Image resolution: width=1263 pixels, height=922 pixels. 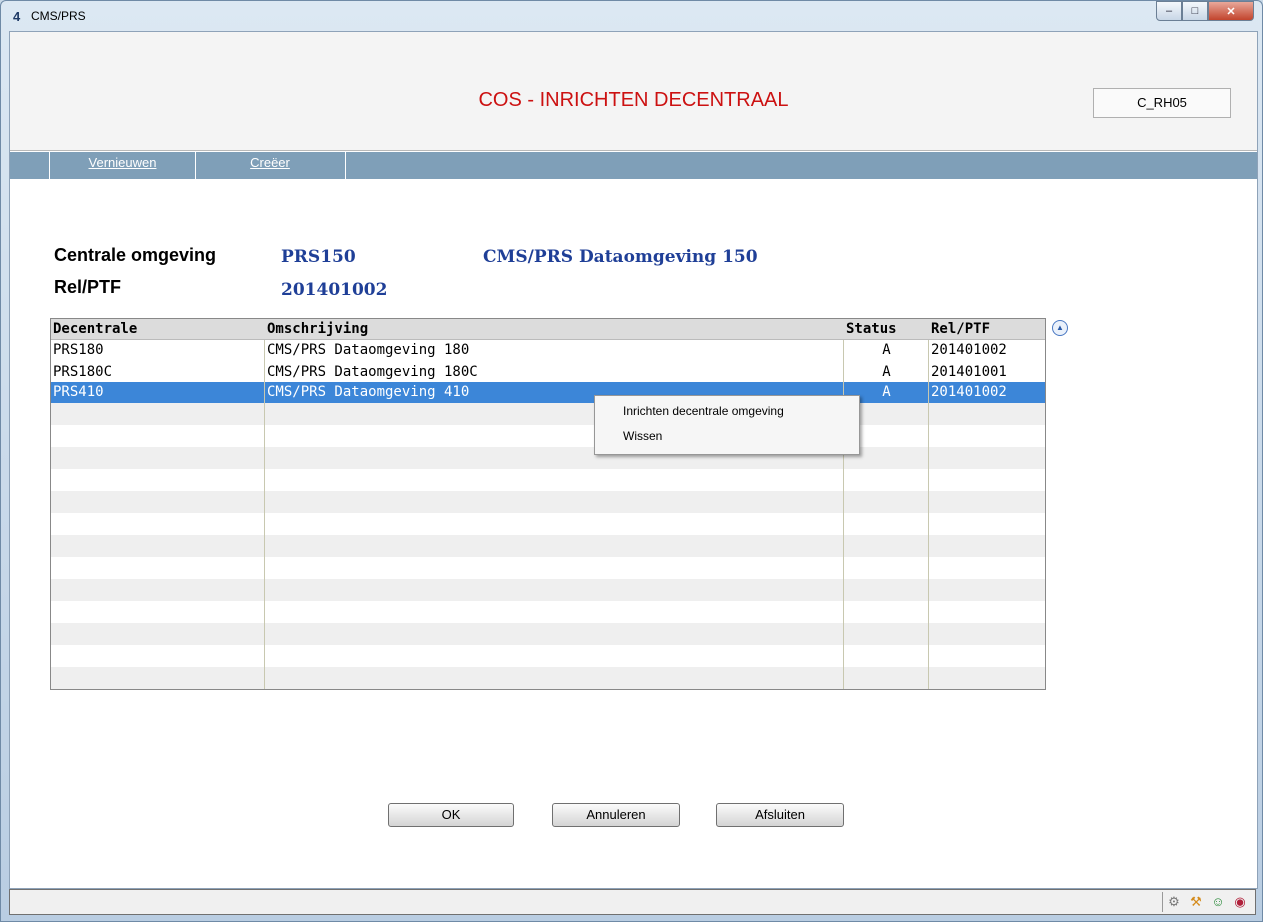 What do you see at coordinates (83, 372) in the screenshot?
I see `cell-decentrale: PRS180C` at bounding box center [83, 372].